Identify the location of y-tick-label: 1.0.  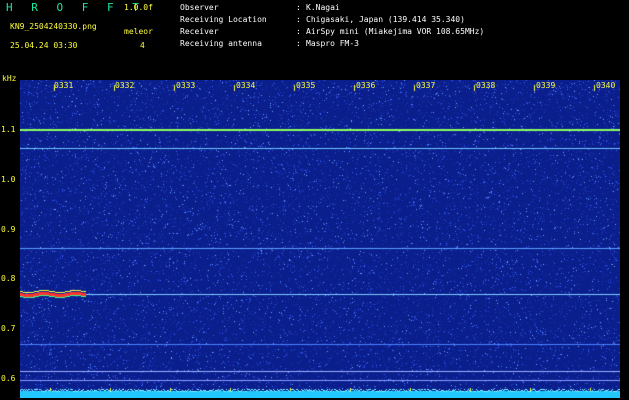
(8, 179).